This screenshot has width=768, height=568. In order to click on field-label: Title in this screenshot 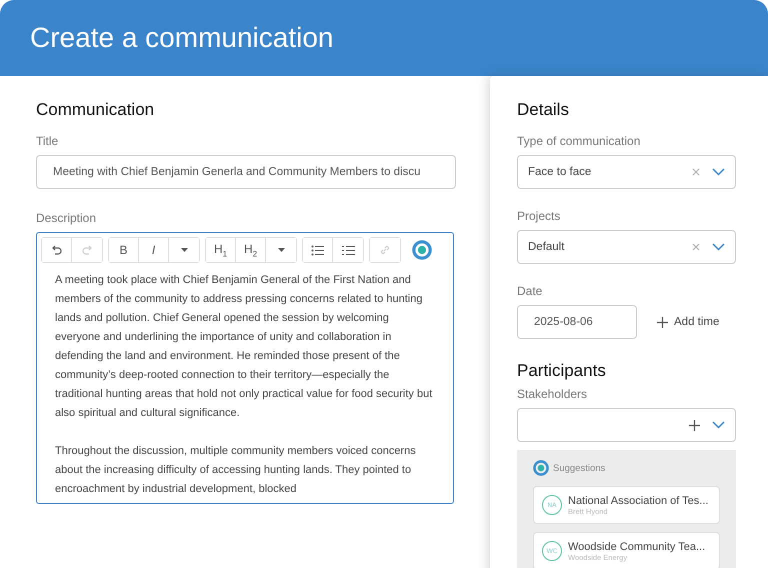, I will do `click(47, 141)`.